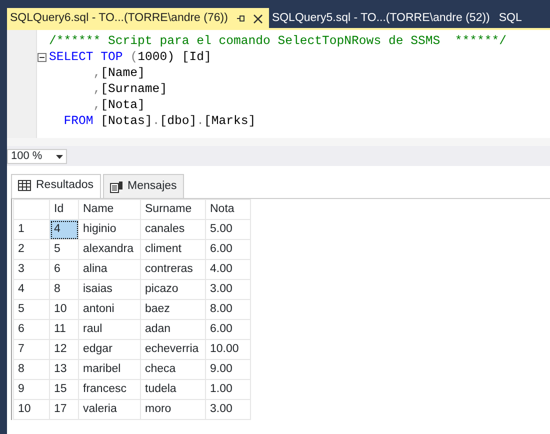 The width and height of the screenshot is (550, 434). I want to click on pin-icon, so click(240, 18).